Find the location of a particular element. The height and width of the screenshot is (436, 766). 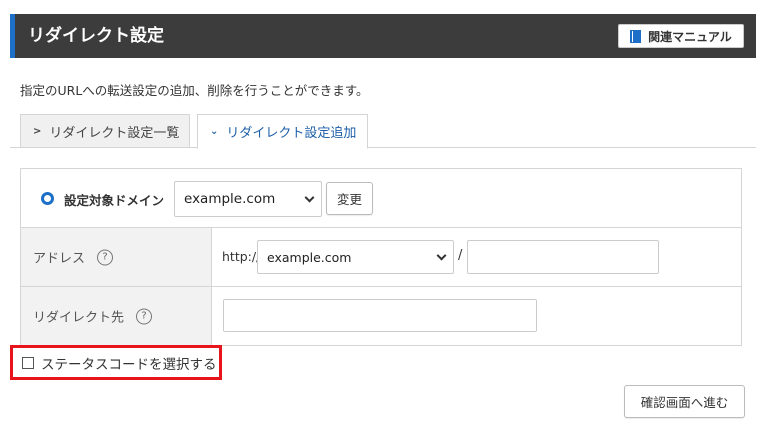

change-domain-button: 変更 is located at coordinates (349, 198).